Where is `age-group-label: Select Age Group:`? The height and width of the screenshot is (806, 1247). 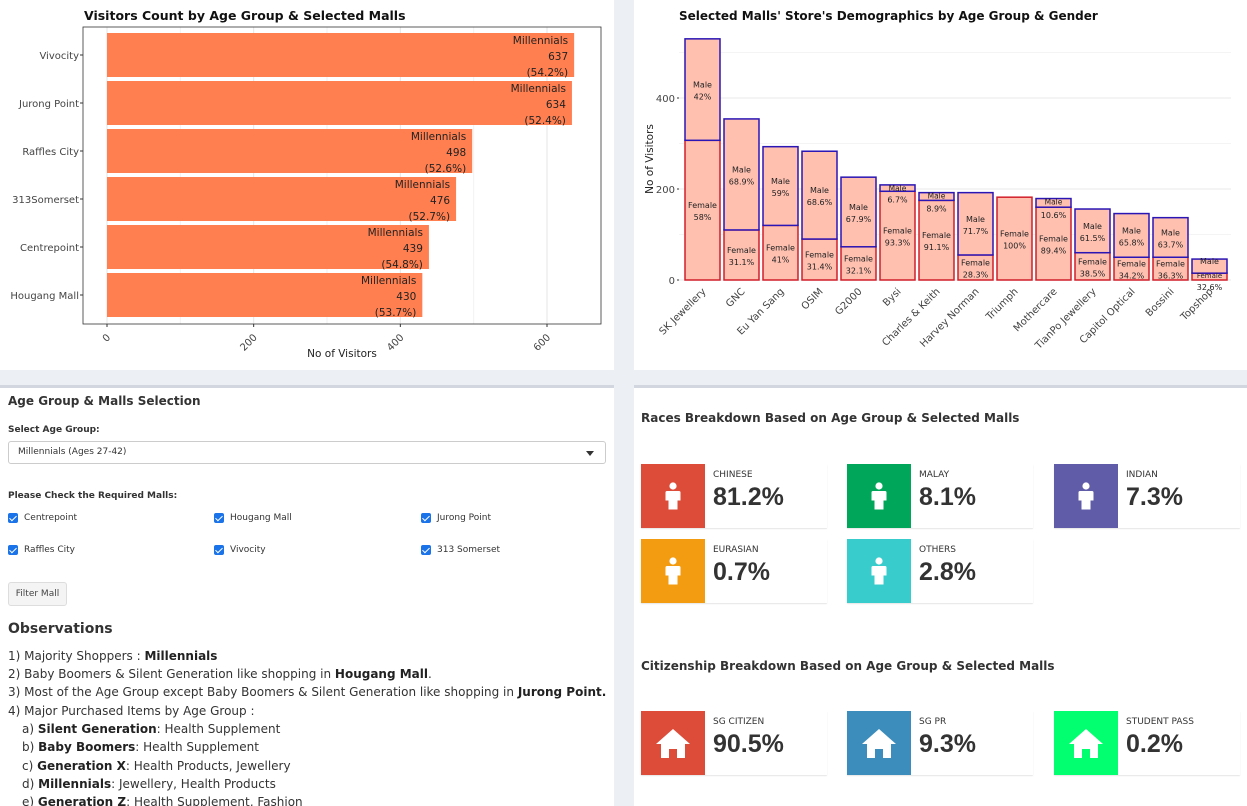 age-group-label: Select Age Group: is located at coordinates (54, 430).